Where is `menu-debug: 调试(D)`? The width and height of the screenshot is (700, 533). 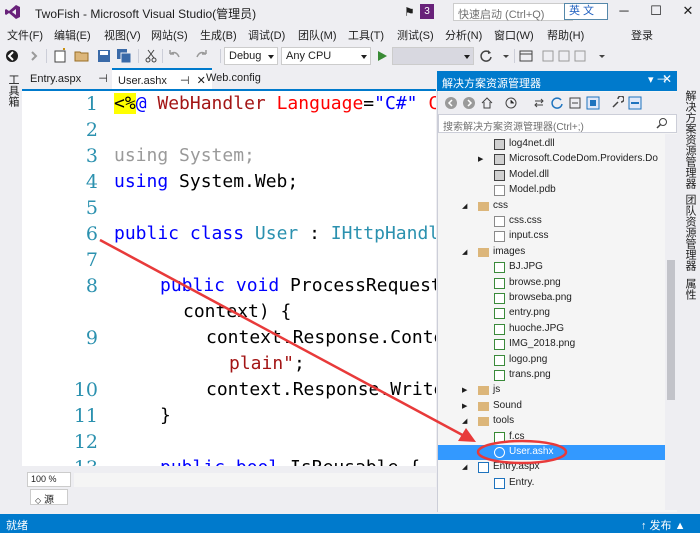 menu-debug: 调试(D) is located at coordinates (266, 35).